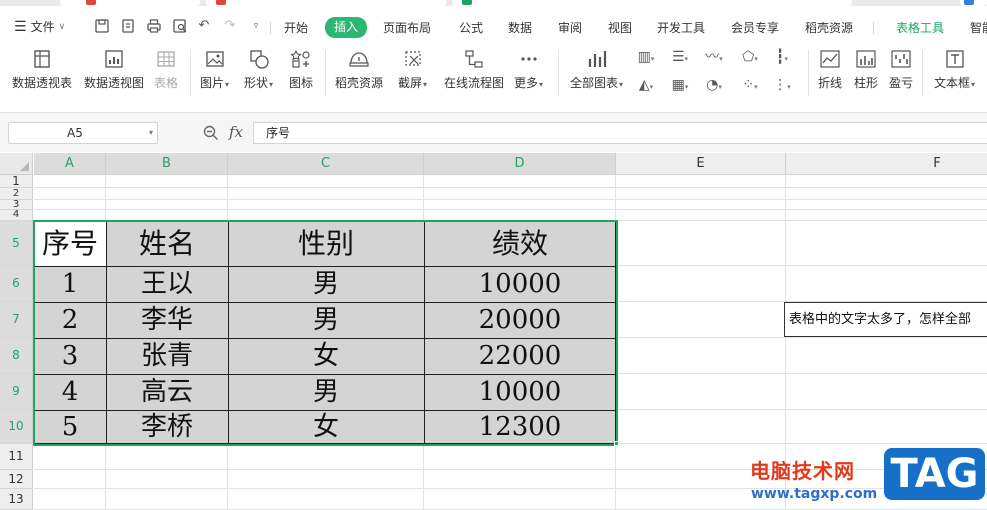 The height and width of the screenshot is (510, 987). I want to click on table-button: 表格, so click(166, 69).